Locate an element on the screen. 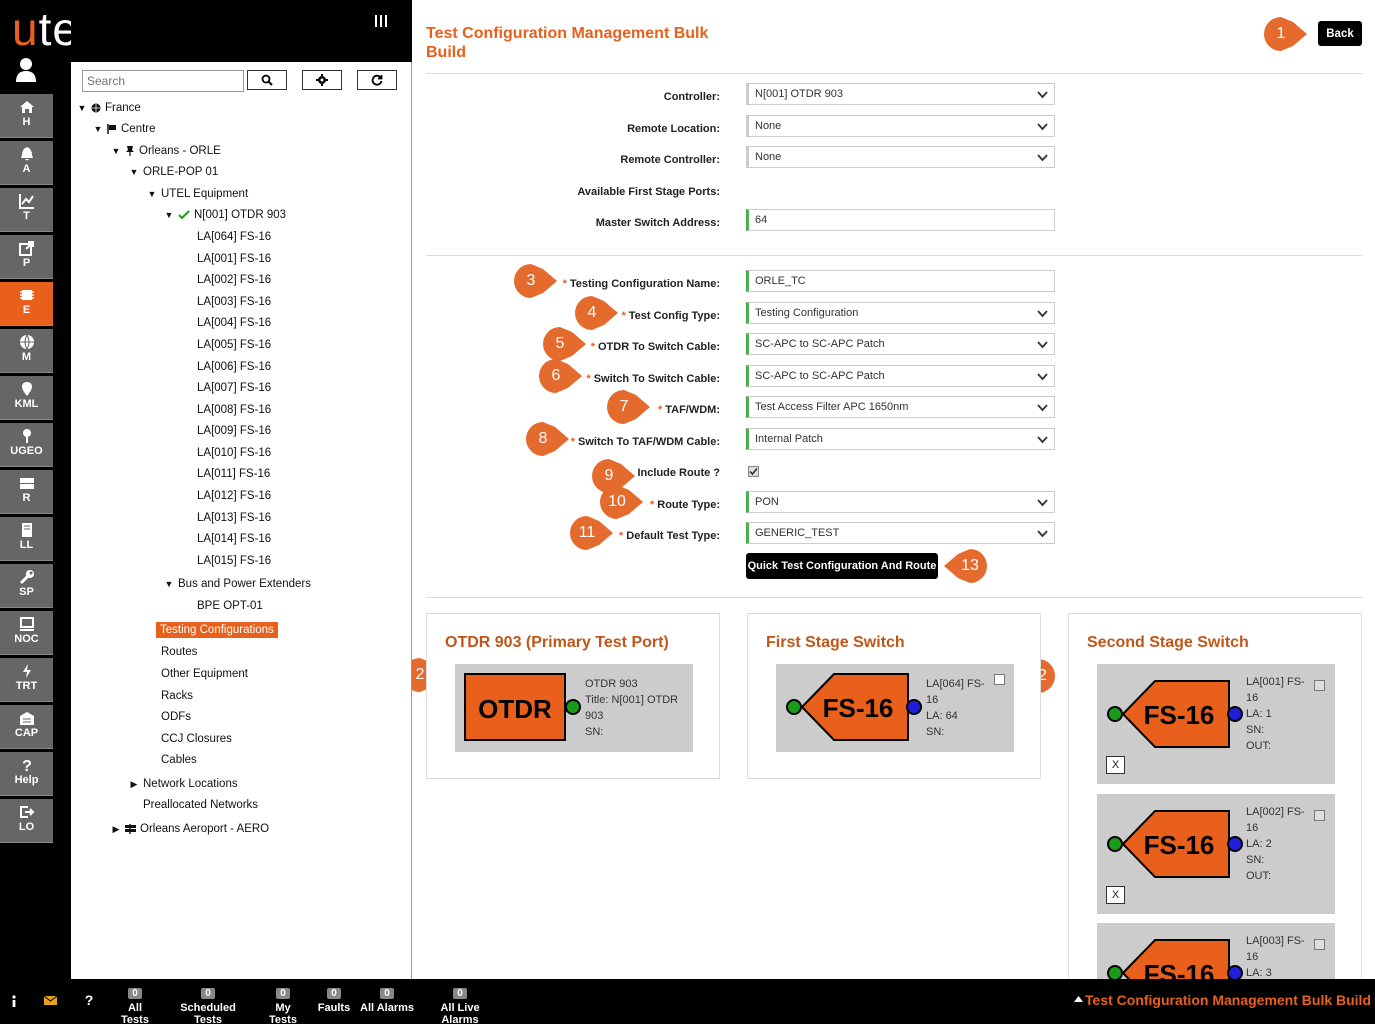 This screenshot has width=1375, height=1024. second-stage-device: FS-16 LA[001] FS- 16 LA: 1 SN: OUT: X is located at coordinates (1216, 724).